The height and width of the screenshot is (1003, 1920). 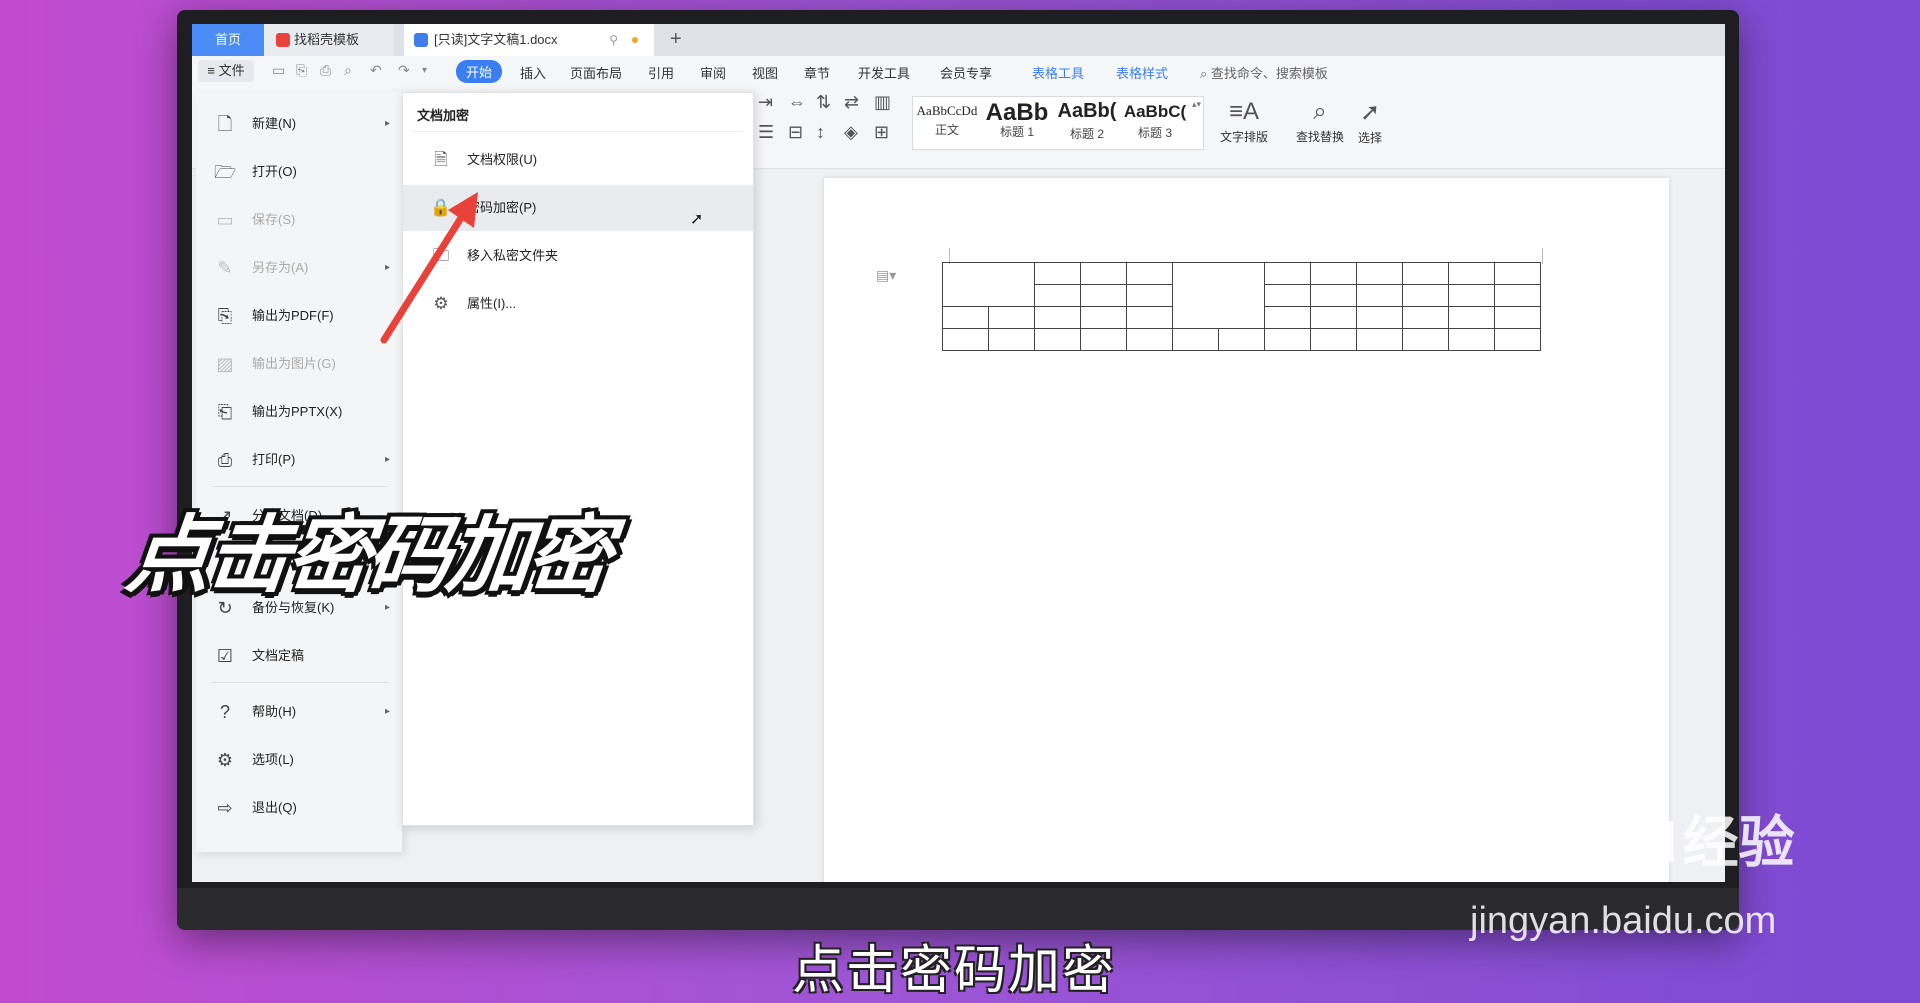 I want to click on distribute-icon: ⊟, so click(x=795, y=132).